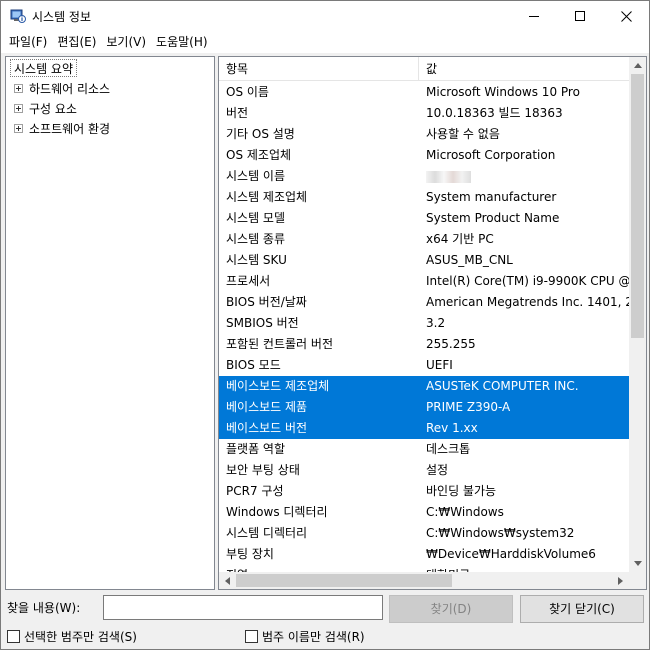 Image resolution: width=650 pixels, height=650 pixels. Describe the element at coordinates (500, 533) in the screenshot. I see `row-item-value: C:₩Windows₩system32` at that location.